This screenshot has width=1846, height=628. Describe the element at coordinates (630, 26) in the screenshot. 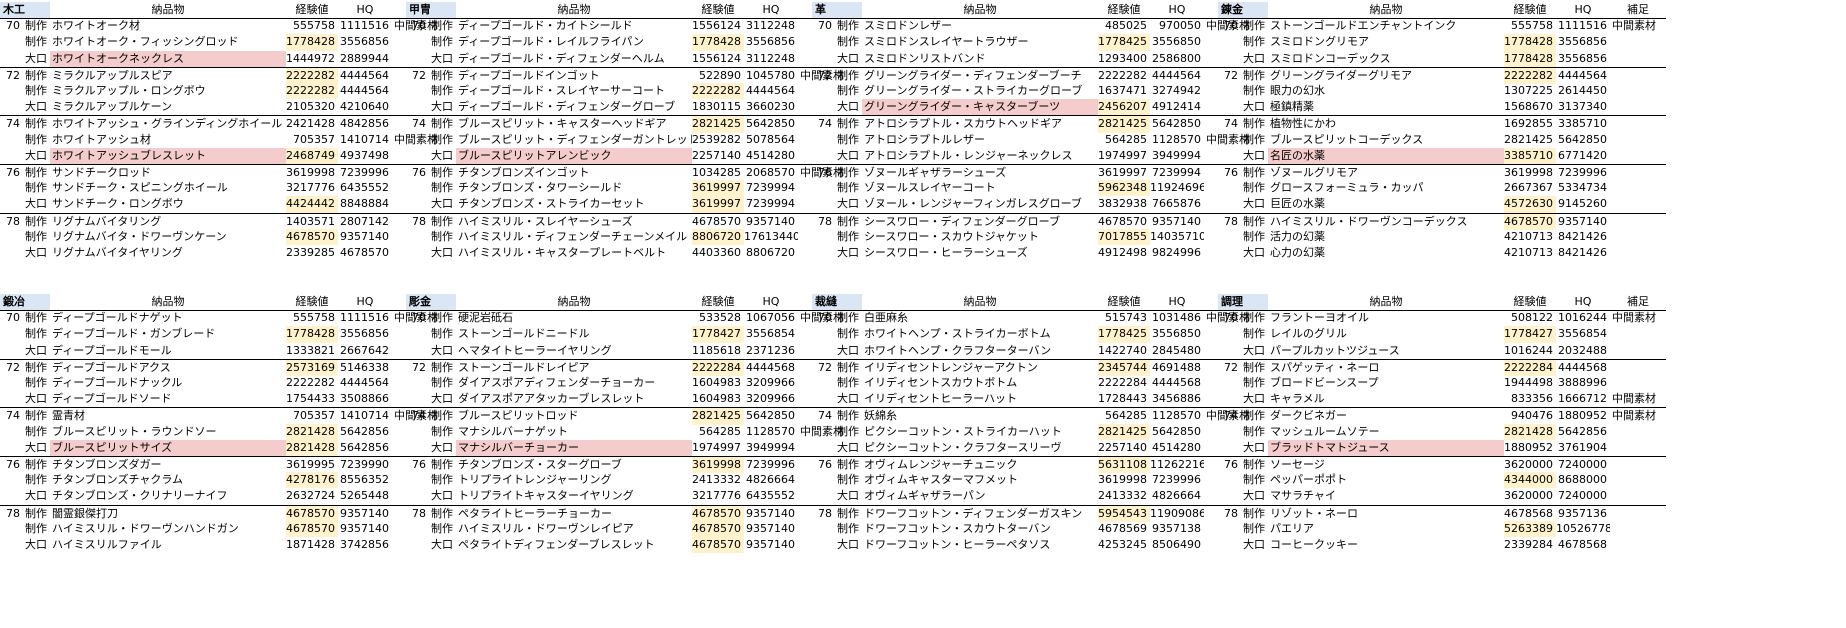

I see `table-row: 70 制作 ディープゴールド・カイトシールド 1556124 3112248` at that location.